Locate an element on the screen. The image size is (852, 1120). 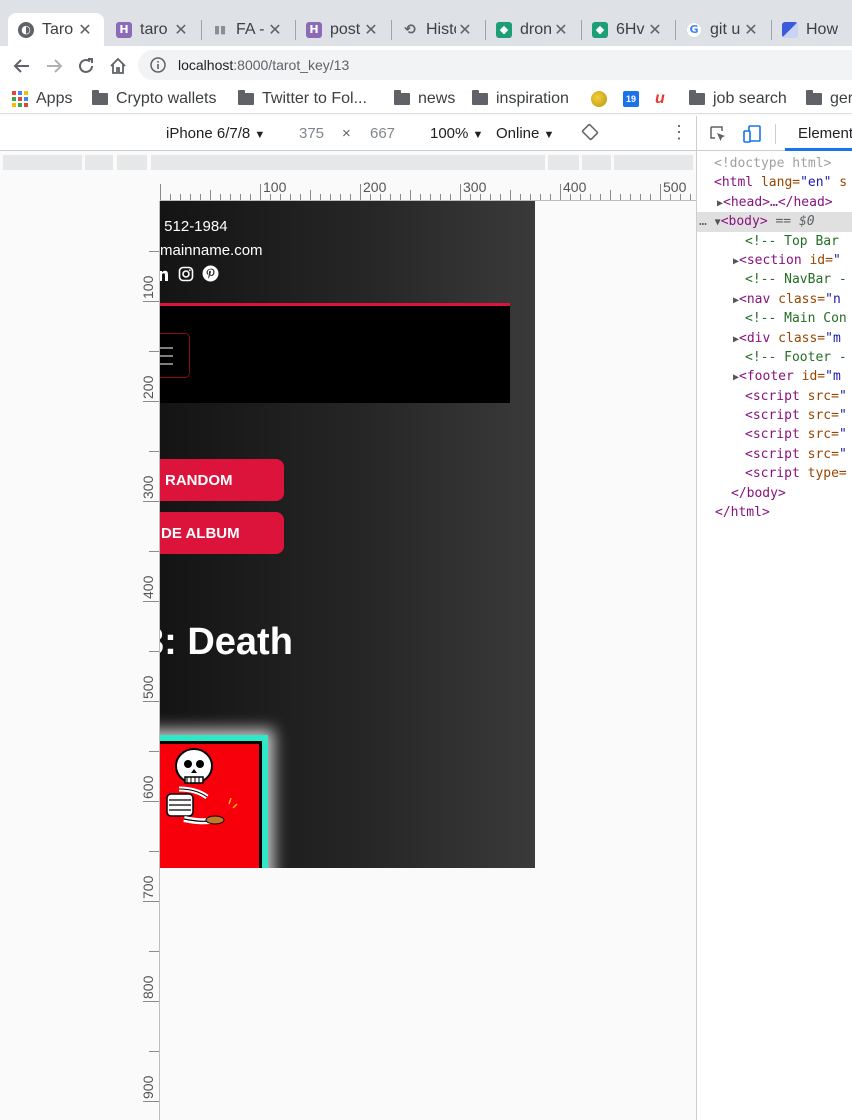
dom-node: <!doctype html> is located at coordinates (774, 163).